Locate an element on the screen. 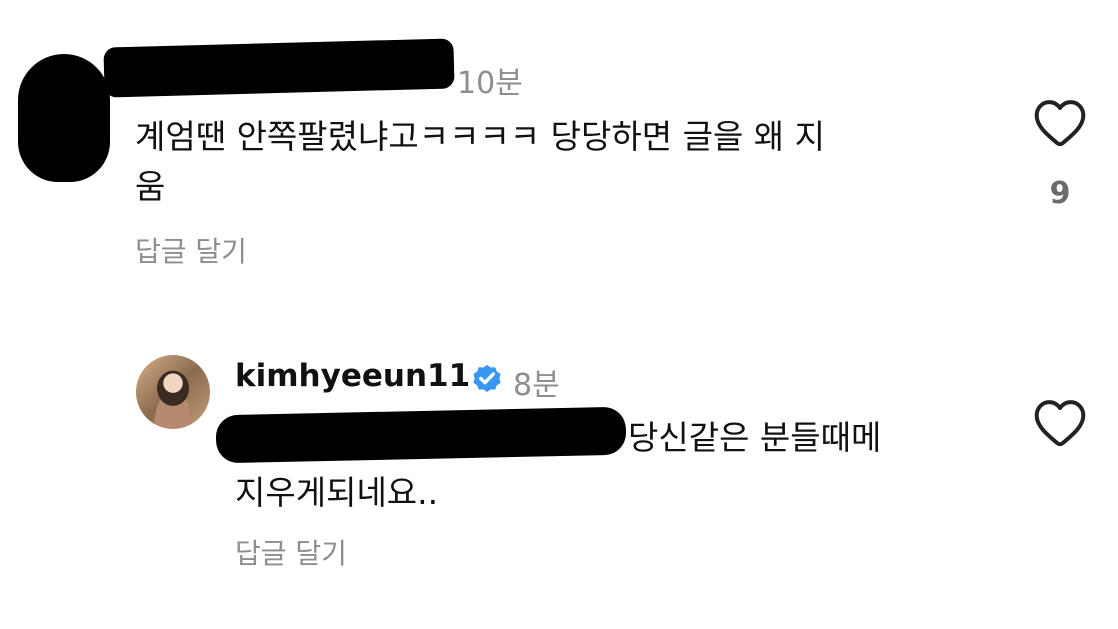  username: kimhyeeun11 is located at coordinates (352, 376).